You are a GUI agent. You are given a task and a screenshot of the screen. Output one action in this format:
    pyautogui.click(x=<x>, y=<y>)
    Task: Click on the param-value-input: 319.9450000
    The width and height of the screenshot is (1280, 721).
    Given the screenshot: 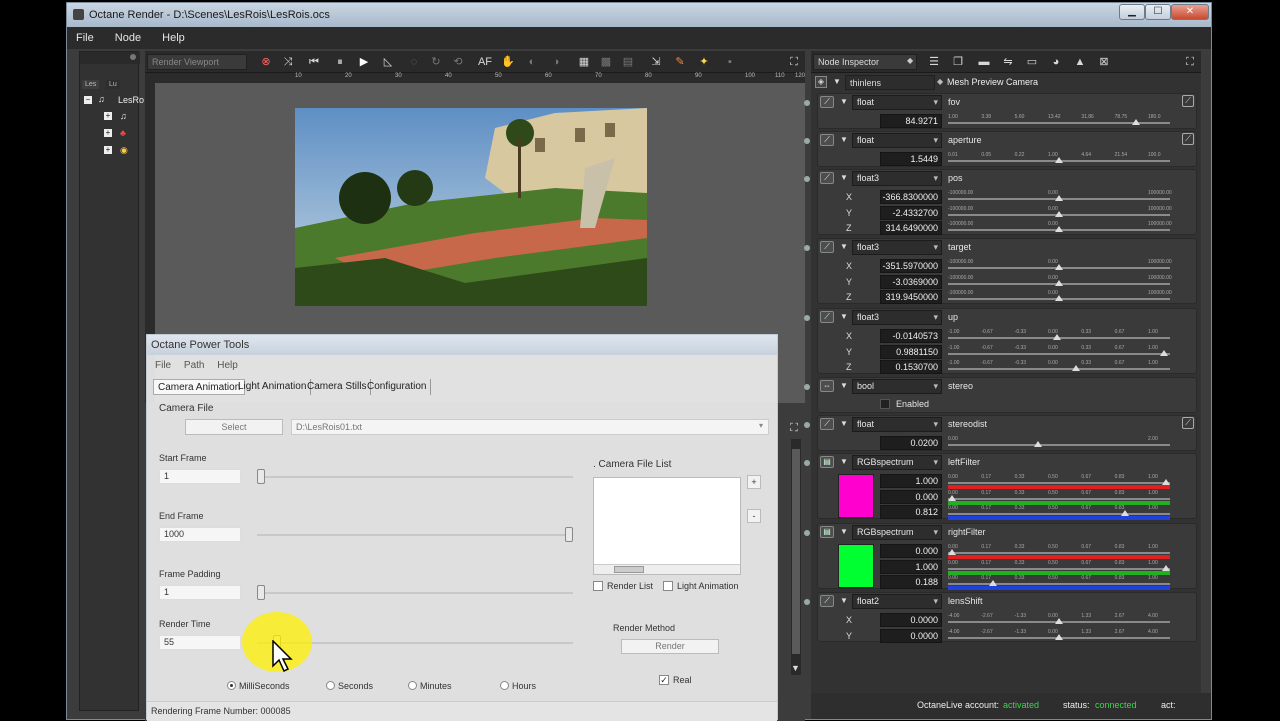 What is the action you would take?
    pyautogui.click(x=911, y=297)
    